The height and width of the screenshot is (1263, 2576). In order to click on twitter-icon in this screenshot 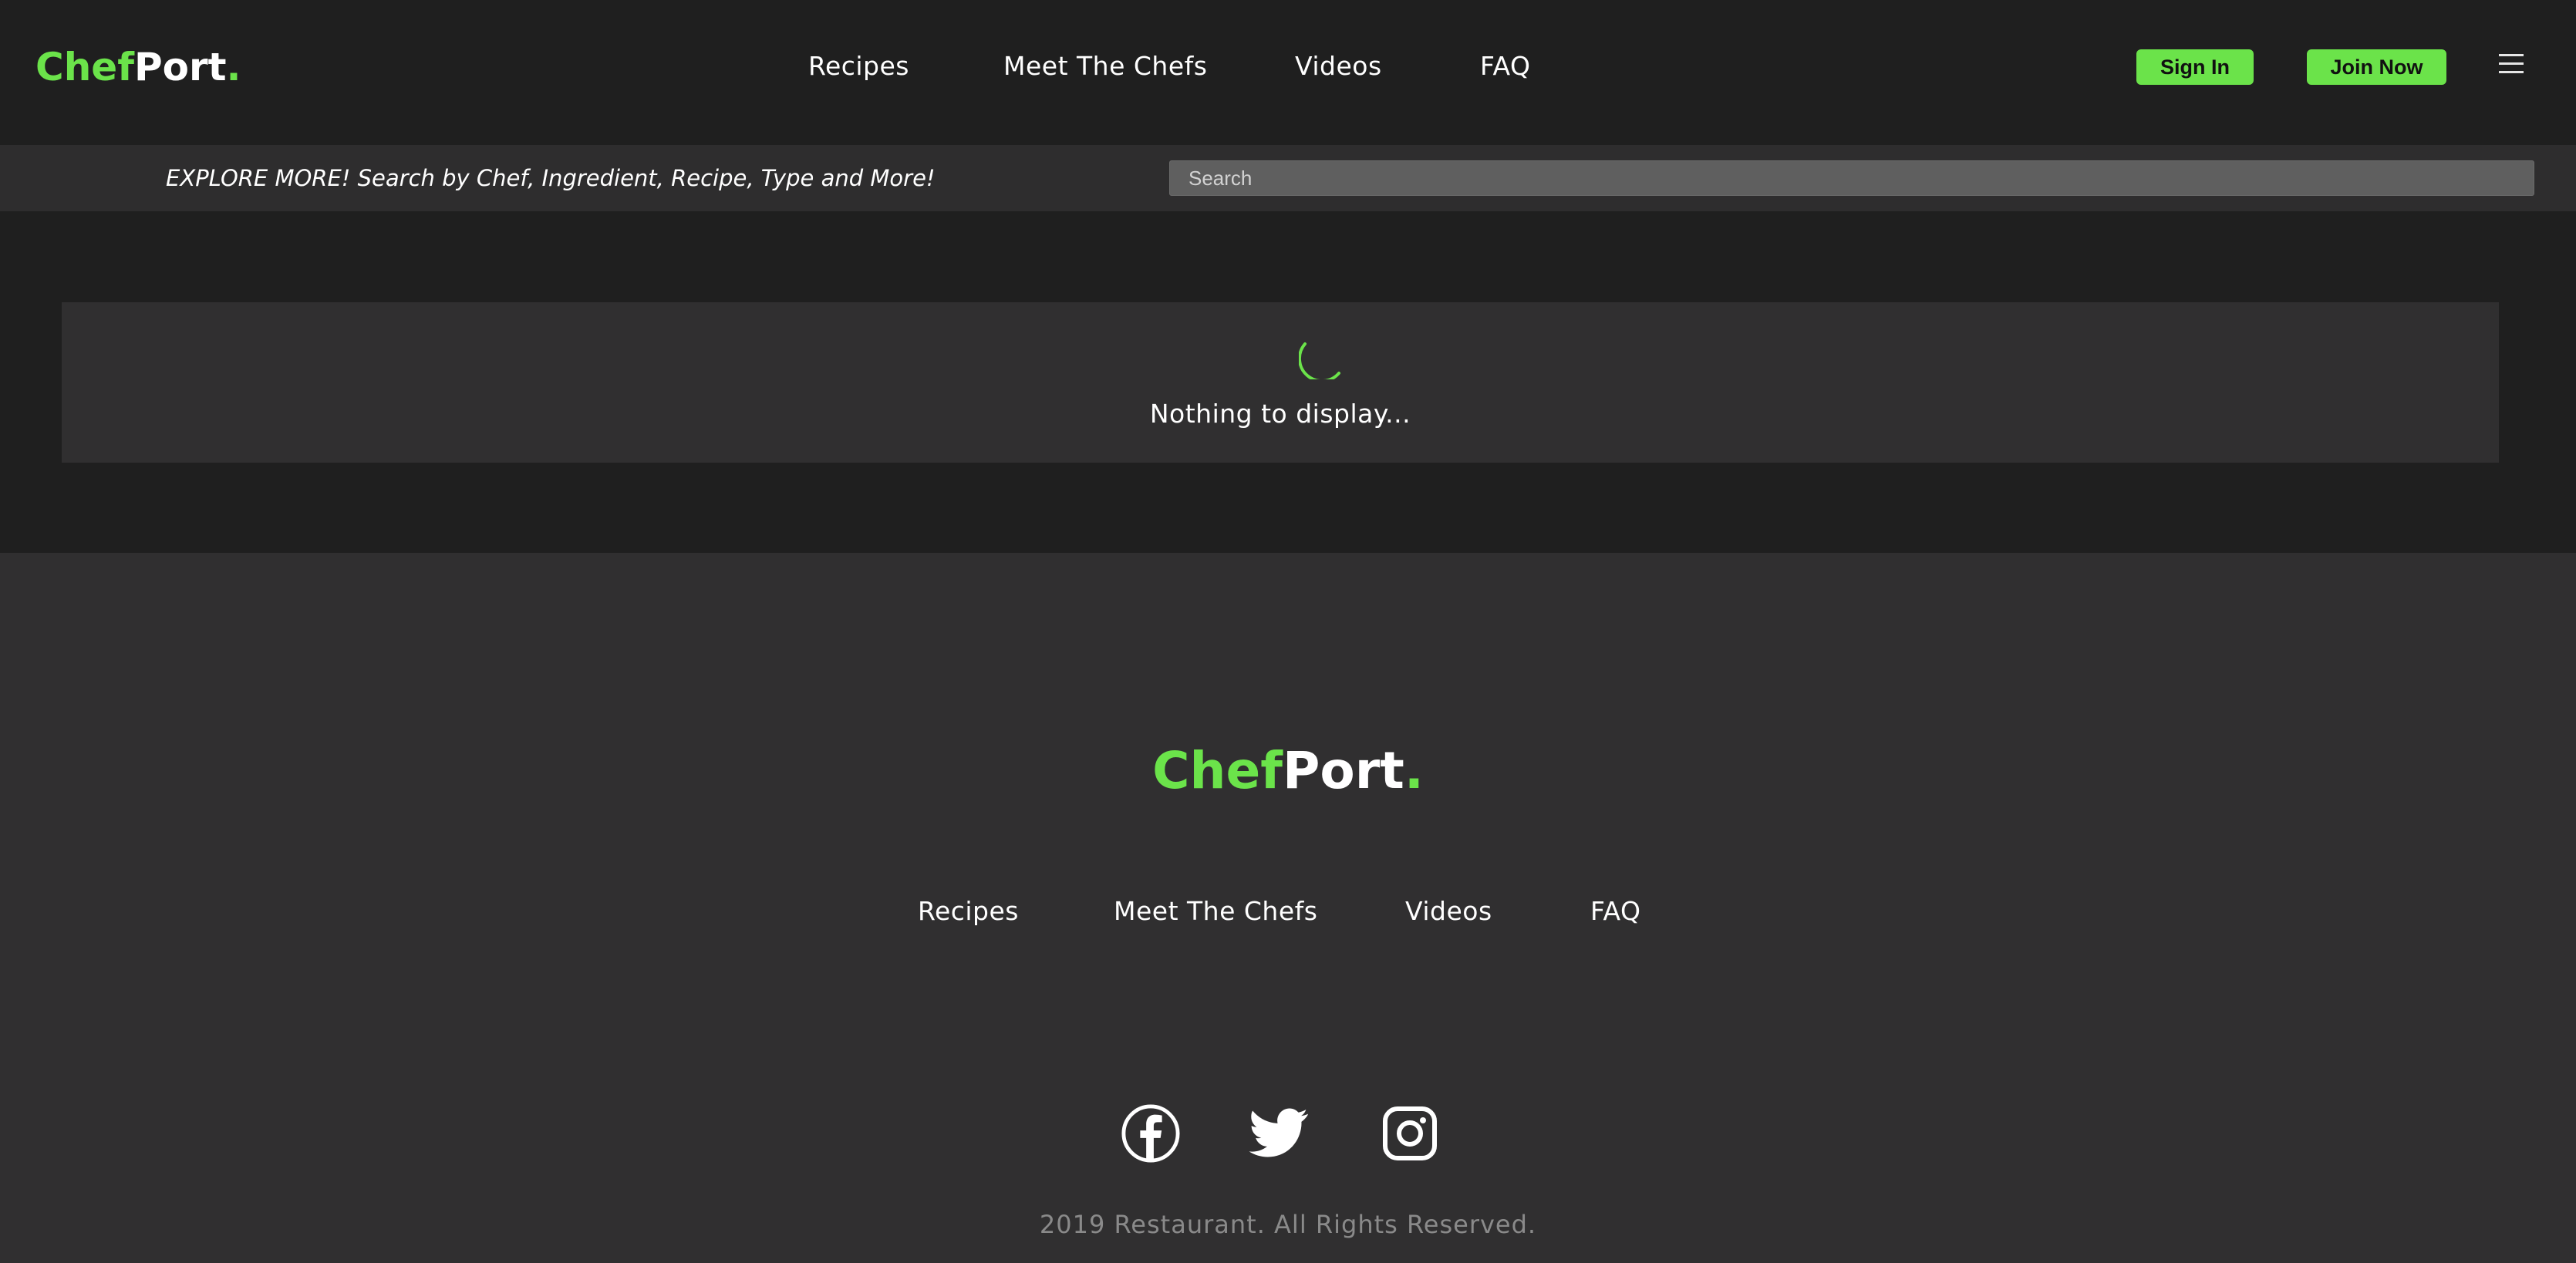, I will do `click(1279, 1134)`.